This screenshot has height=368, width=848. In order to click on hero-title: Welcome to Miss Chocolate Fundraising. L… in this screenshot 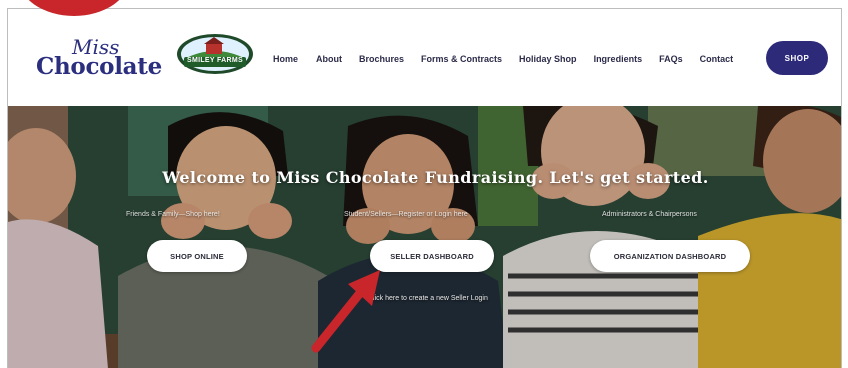, I will do `click(435, 177)`.